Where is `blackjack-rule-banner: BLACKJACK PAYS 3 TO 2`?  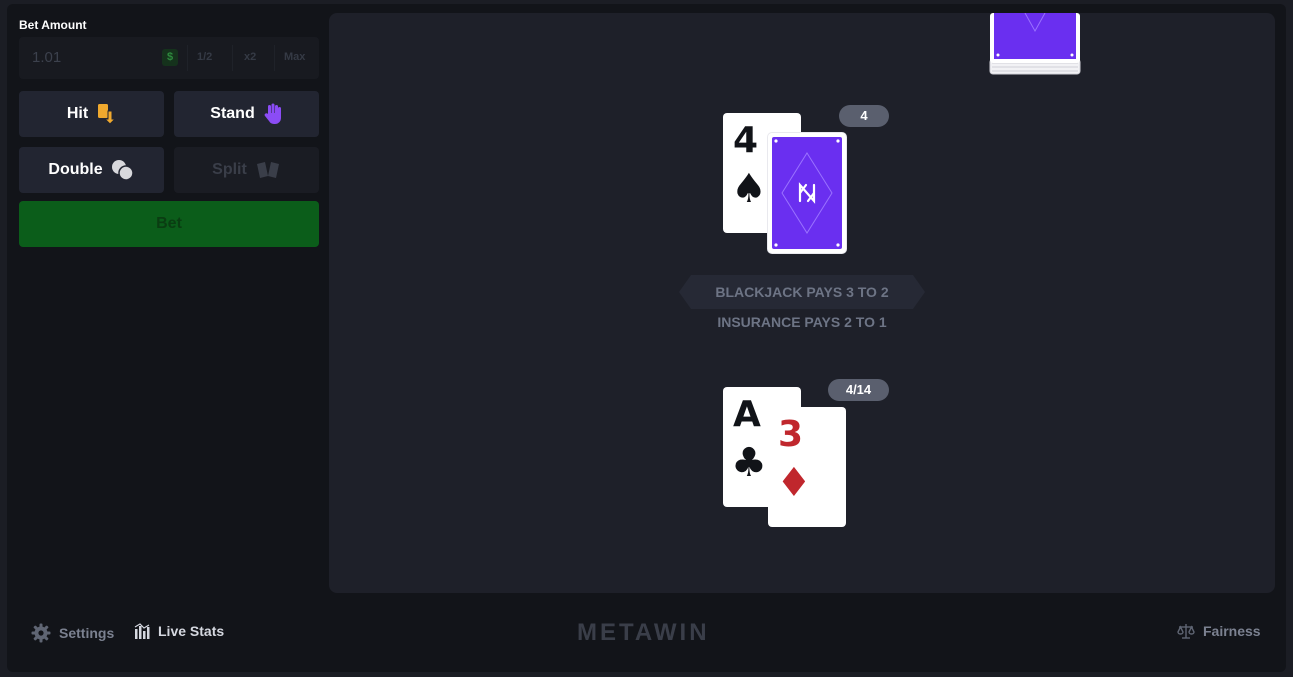 blackjack-rule-banner: BLACKJACK PAYS 3 TO 2 is located at coordinates (802, 292).